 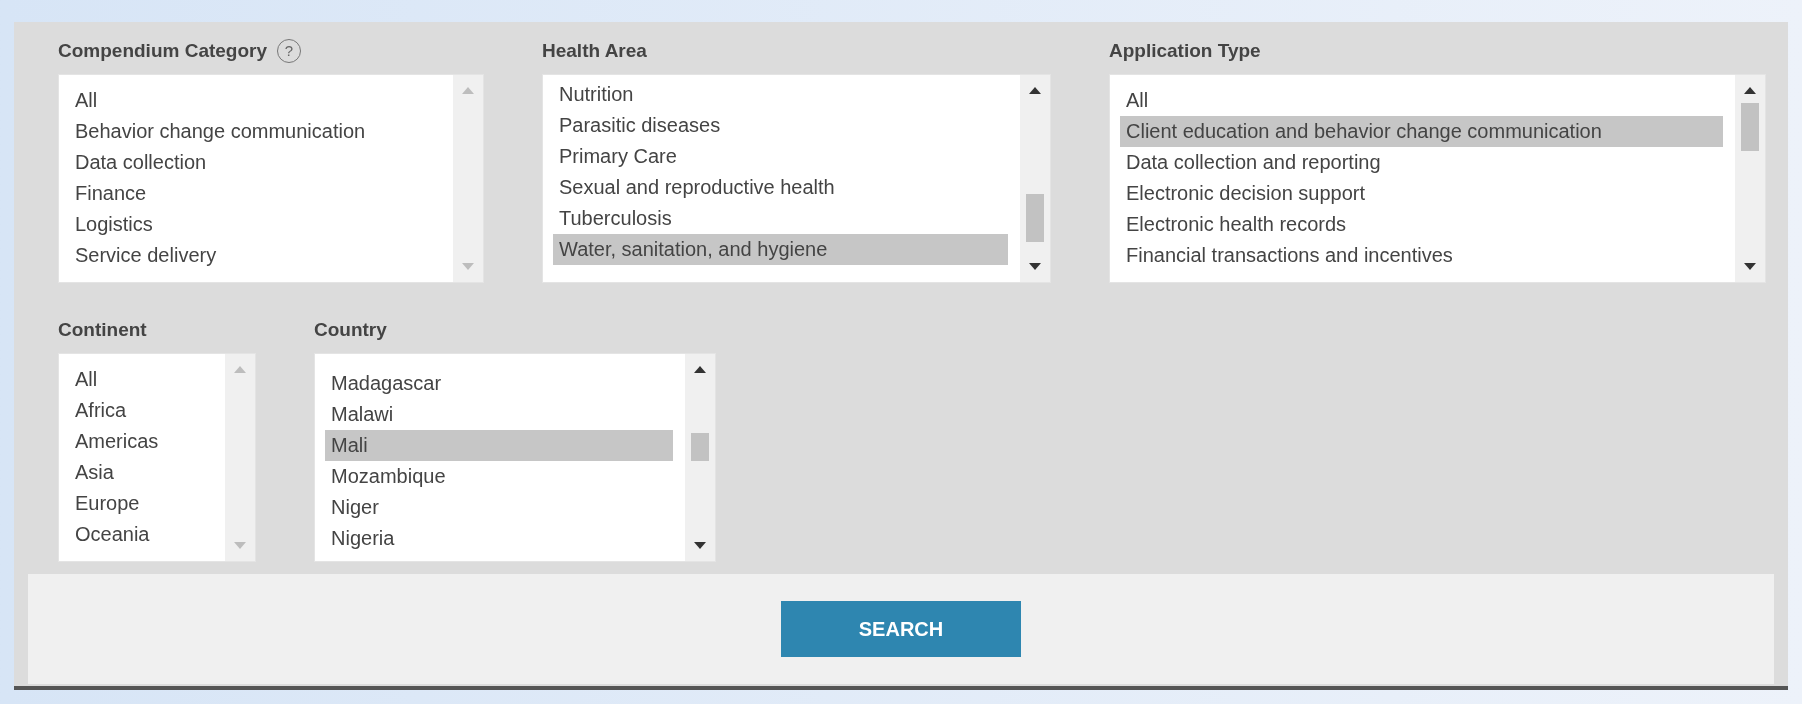 I want to click on list-box: Nutrition Parasitic diseases Primary Care Sexual and reproductive health Tuberculosis Water, sanitation, and hygiene, so click(x=796, y=178).